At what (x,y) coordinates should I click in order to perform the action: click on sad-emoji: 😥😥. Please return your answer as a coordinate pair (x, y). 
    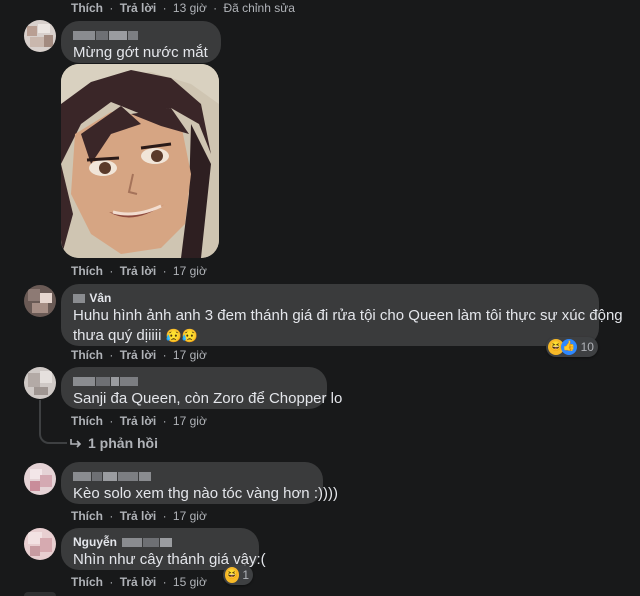
    Looking at the image, I should click on (181, 335).